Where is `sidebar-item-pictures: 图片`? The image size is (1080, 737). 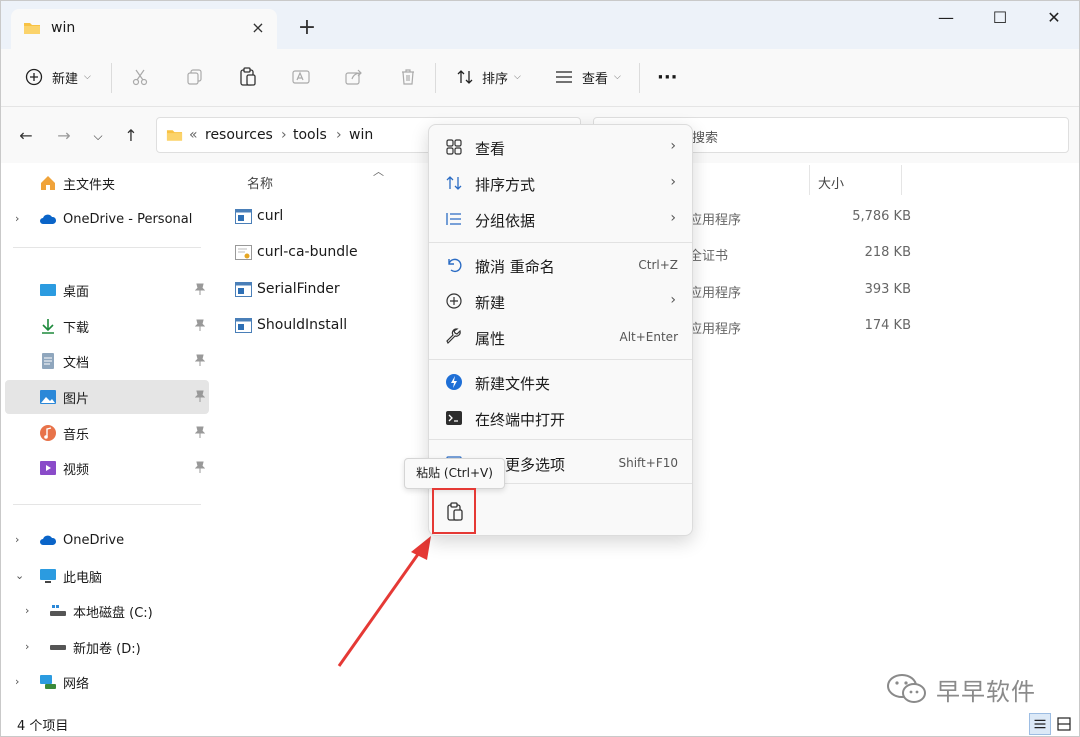 sidebar-item-pictures: 图片 is located at coordinates (107, 397).